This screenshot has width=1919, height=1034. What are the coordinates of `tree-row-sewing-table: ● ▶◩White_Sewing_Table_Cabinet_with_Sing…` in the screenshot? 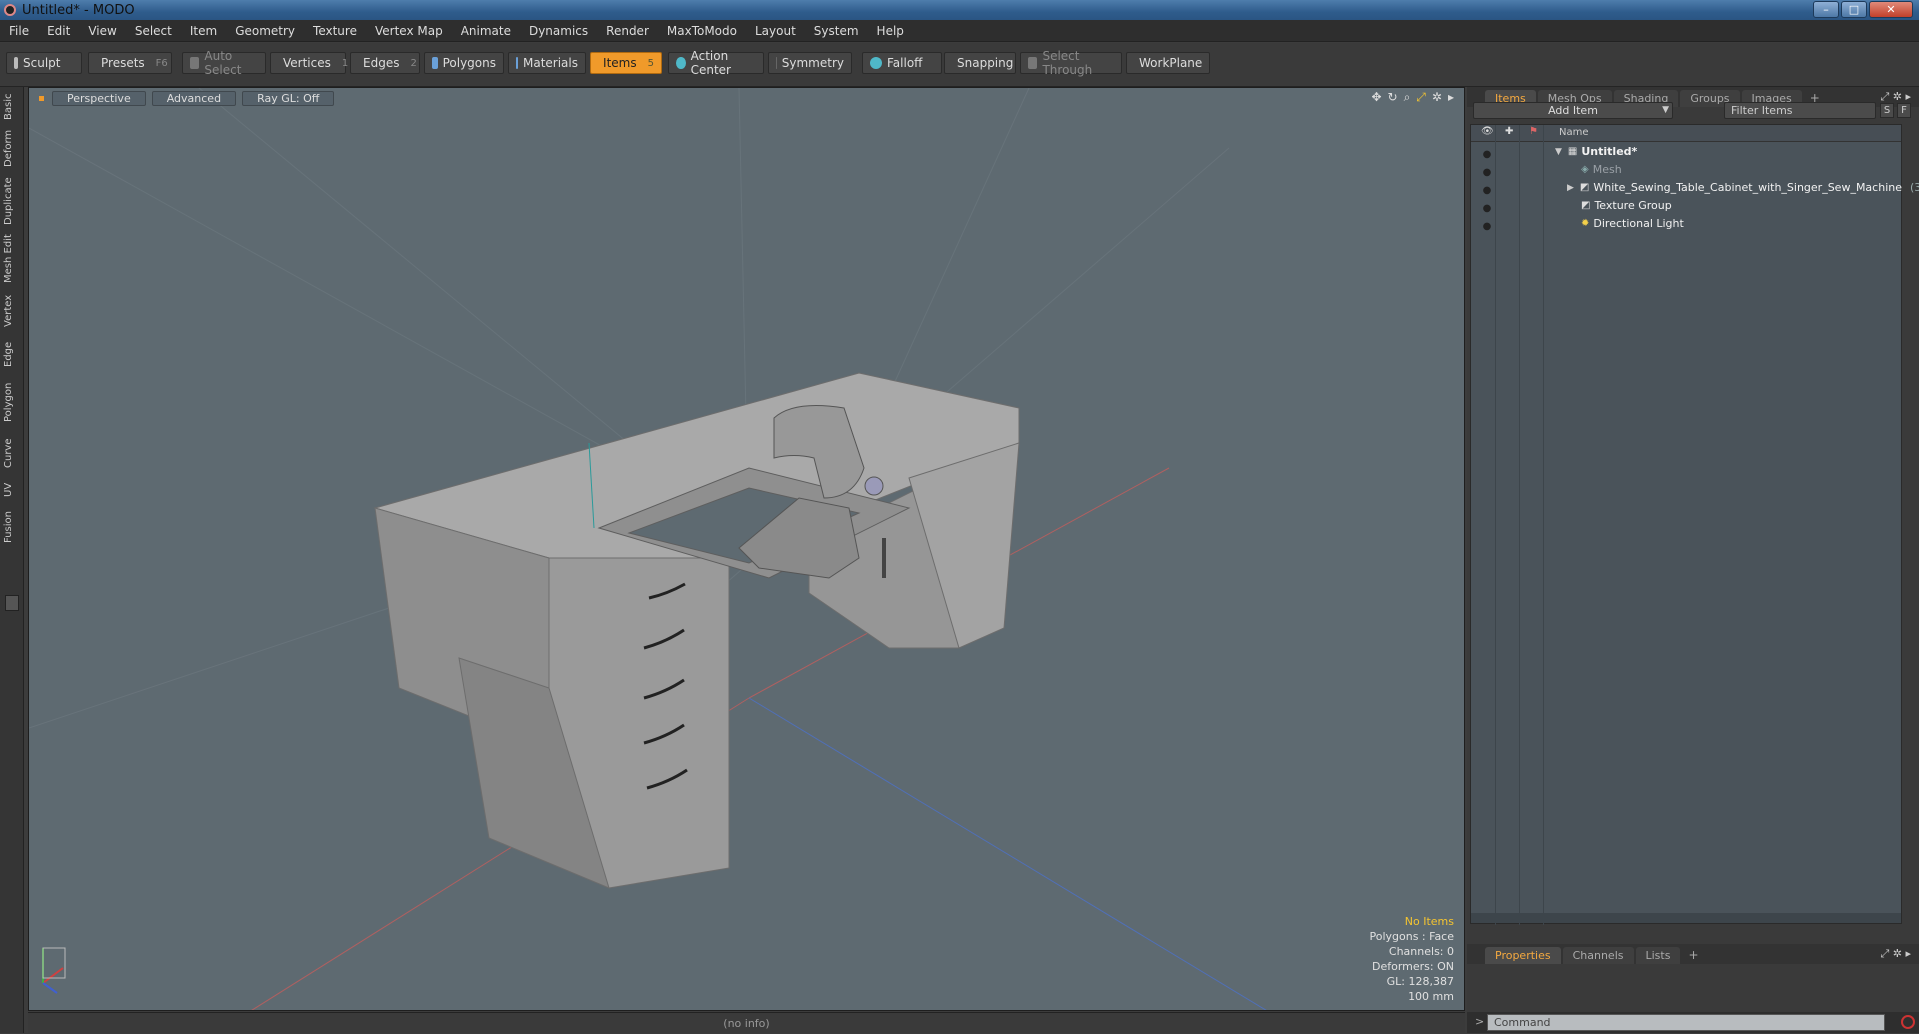 It's located at (1686, 188).